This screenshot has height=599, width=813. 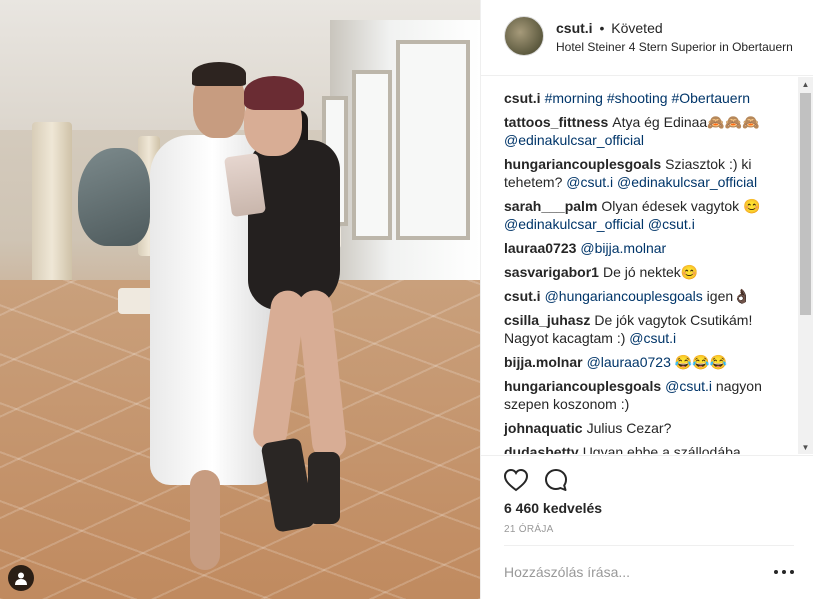 What do you see at coordinates (647, 98) in the screenshot?
I see `comment-link: #morning #shooting #Obertauern` at bounding box center [647, 98].